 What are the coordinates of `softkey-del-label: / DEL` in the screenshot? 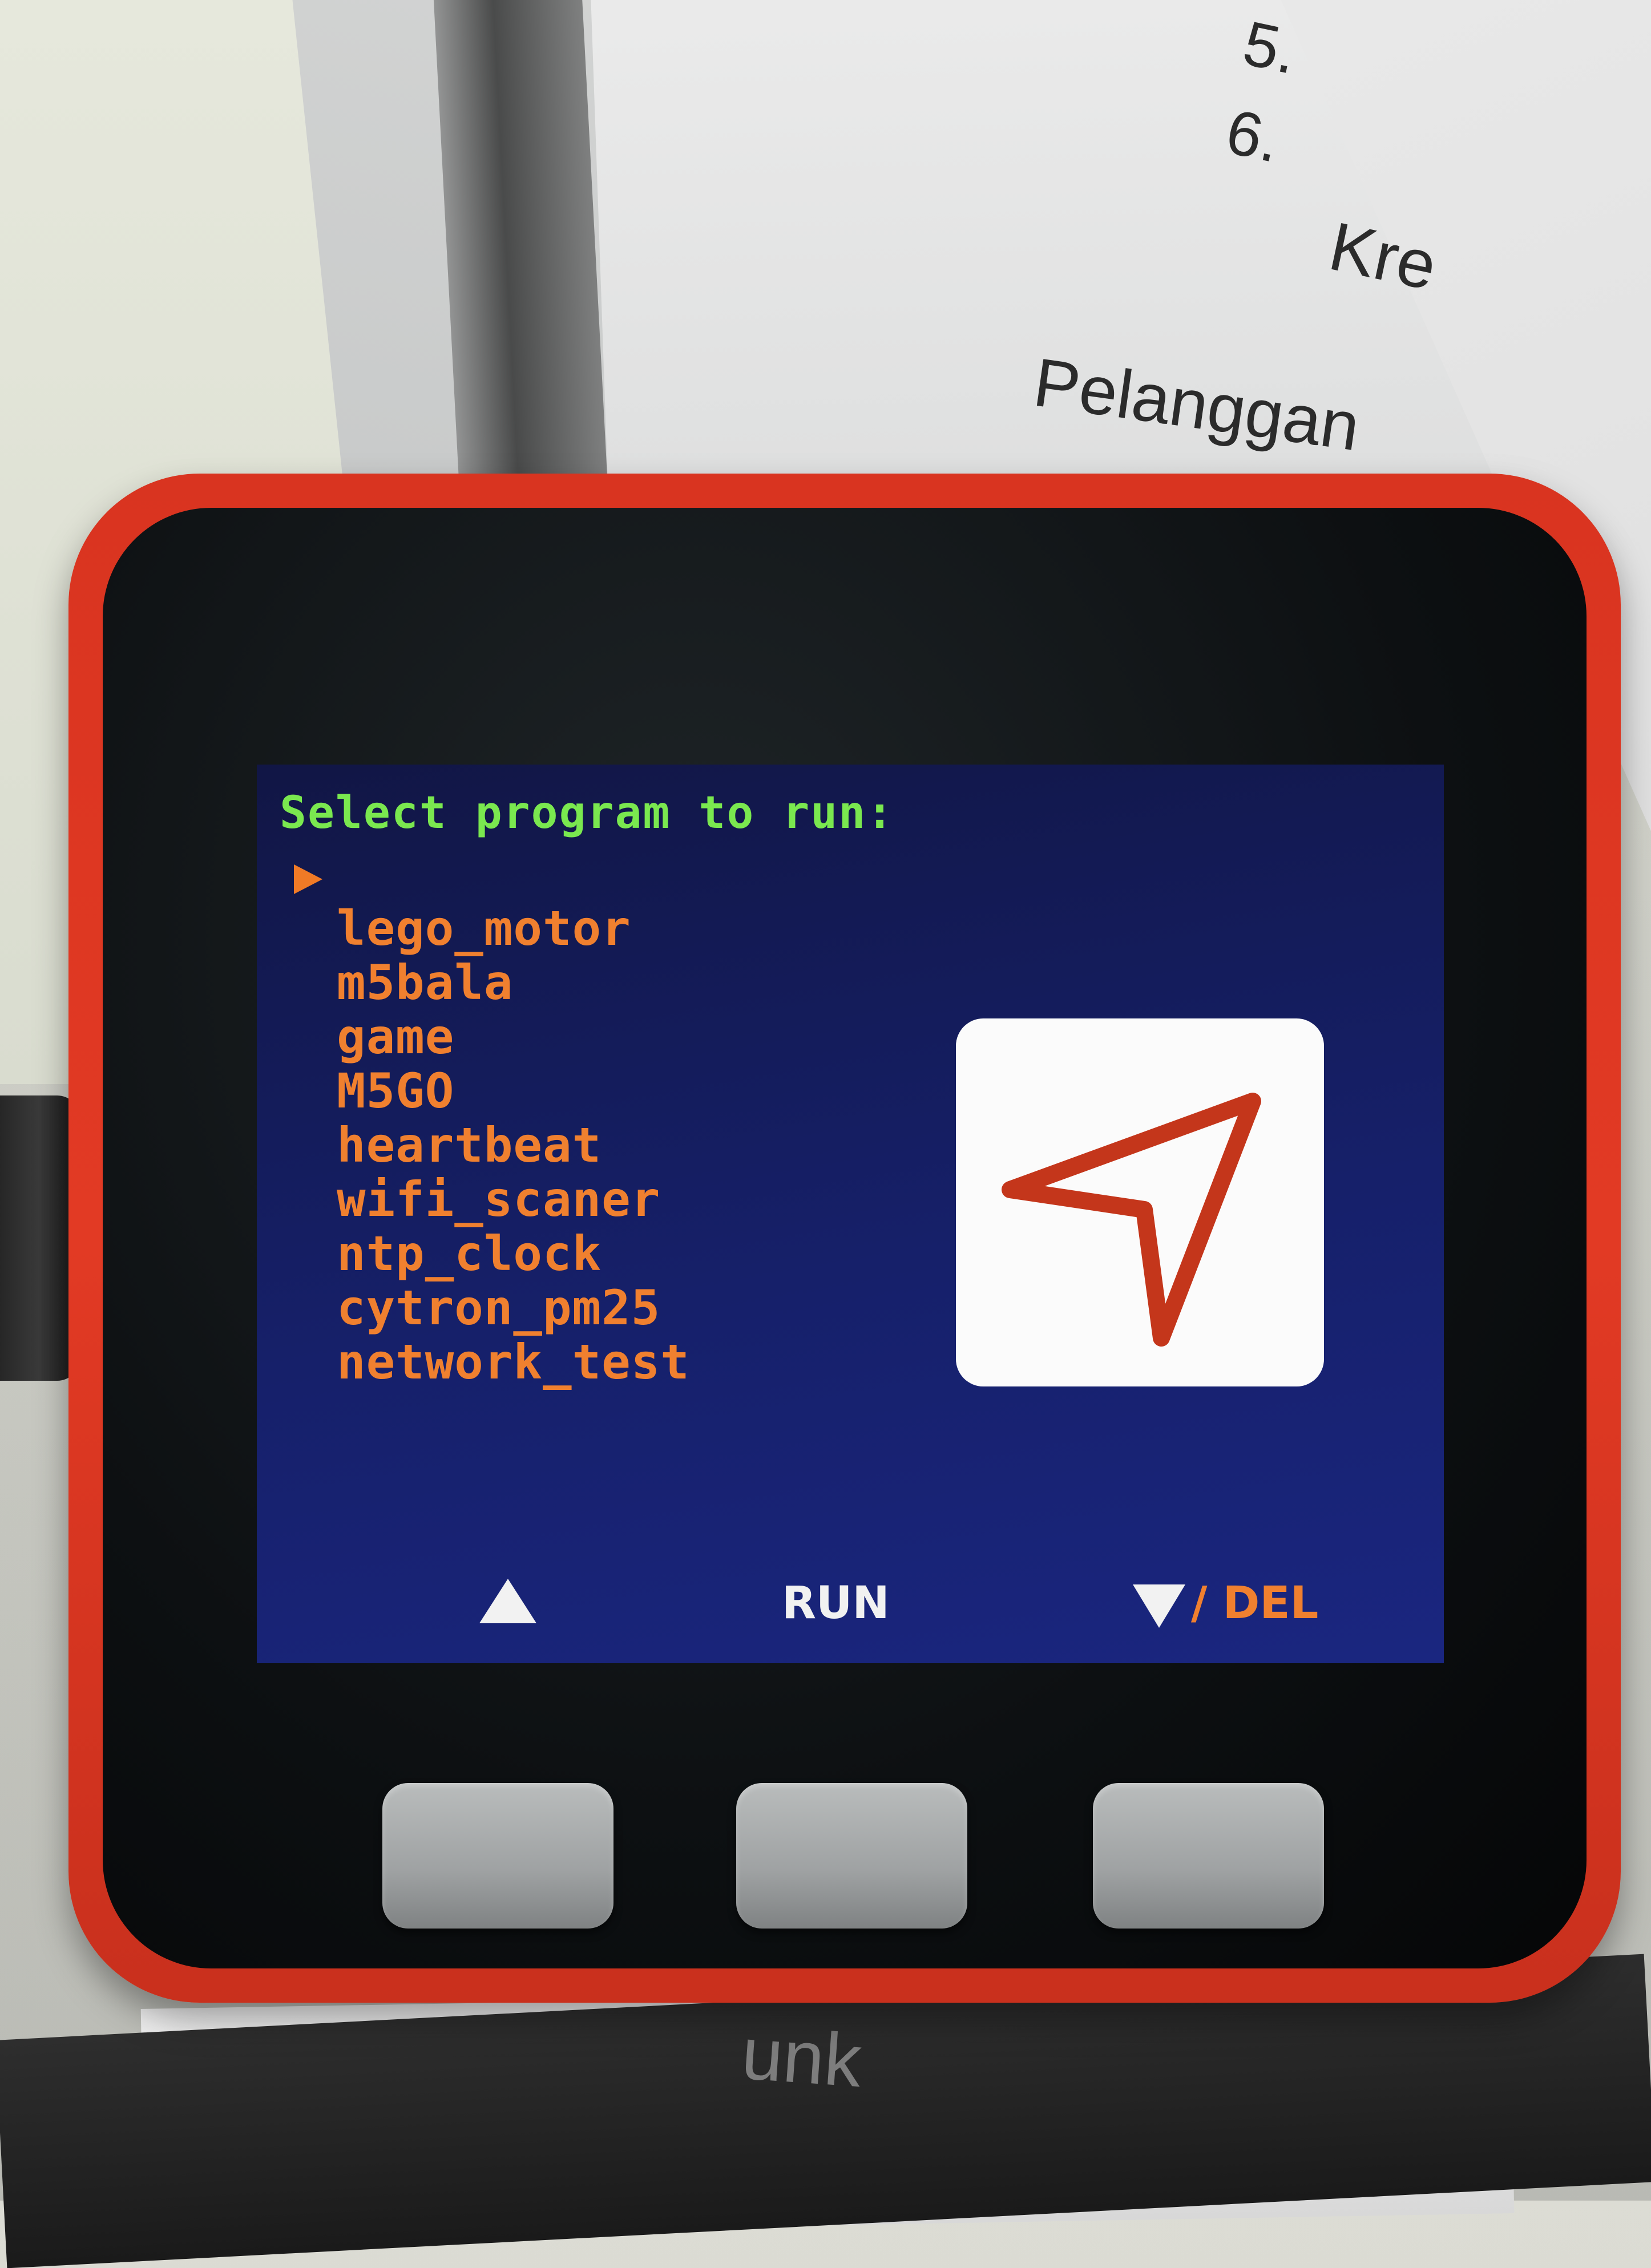 It's located at (1255, 1603).